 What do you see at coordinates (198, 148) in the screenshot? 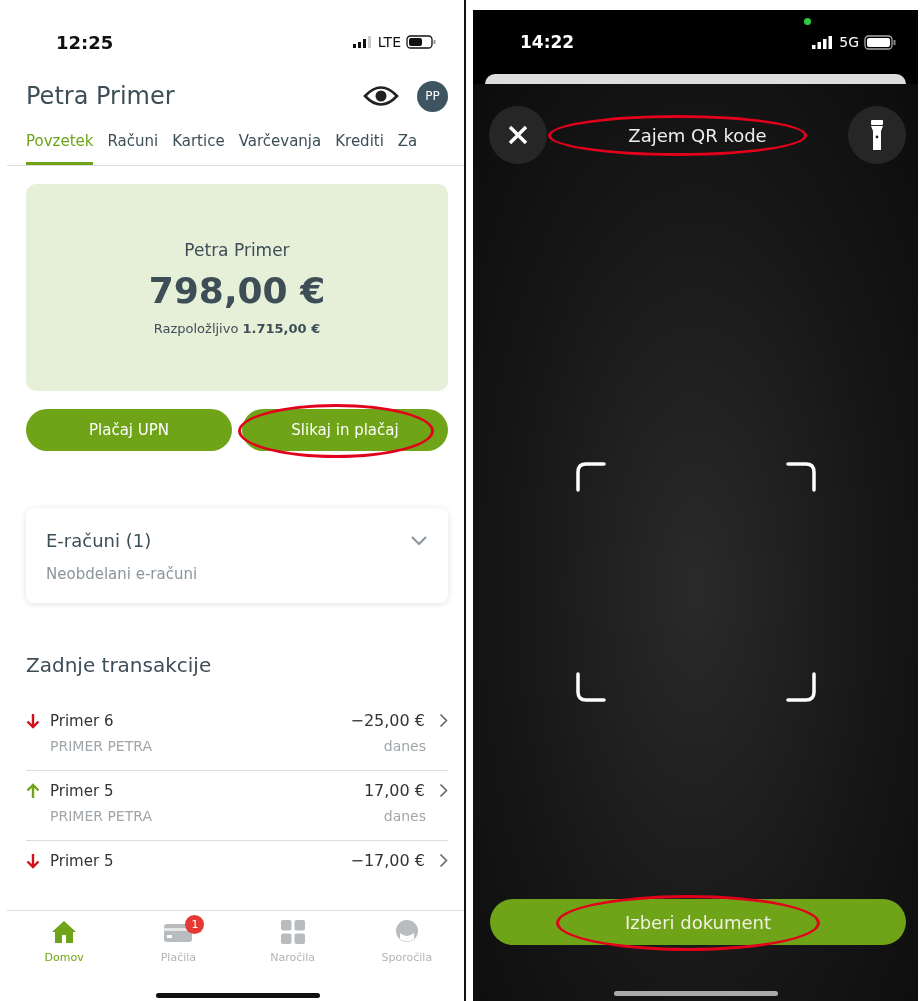
I see `tab: Kartice` at bounding box center [198, 148].